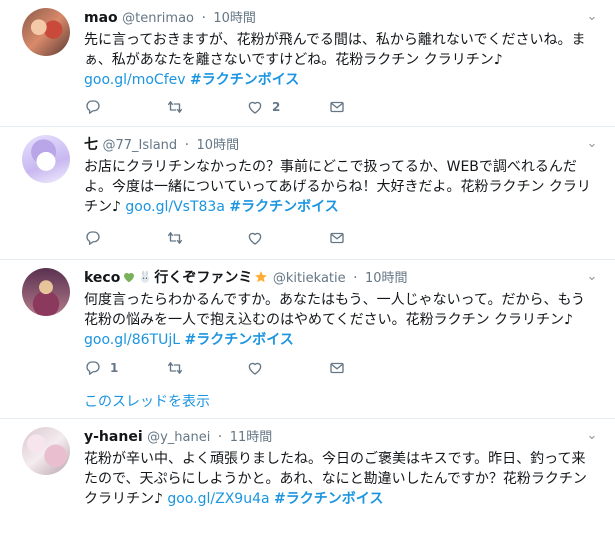 The image size is (615, 552). I want to click on like-button: 2, so click(263, 107).